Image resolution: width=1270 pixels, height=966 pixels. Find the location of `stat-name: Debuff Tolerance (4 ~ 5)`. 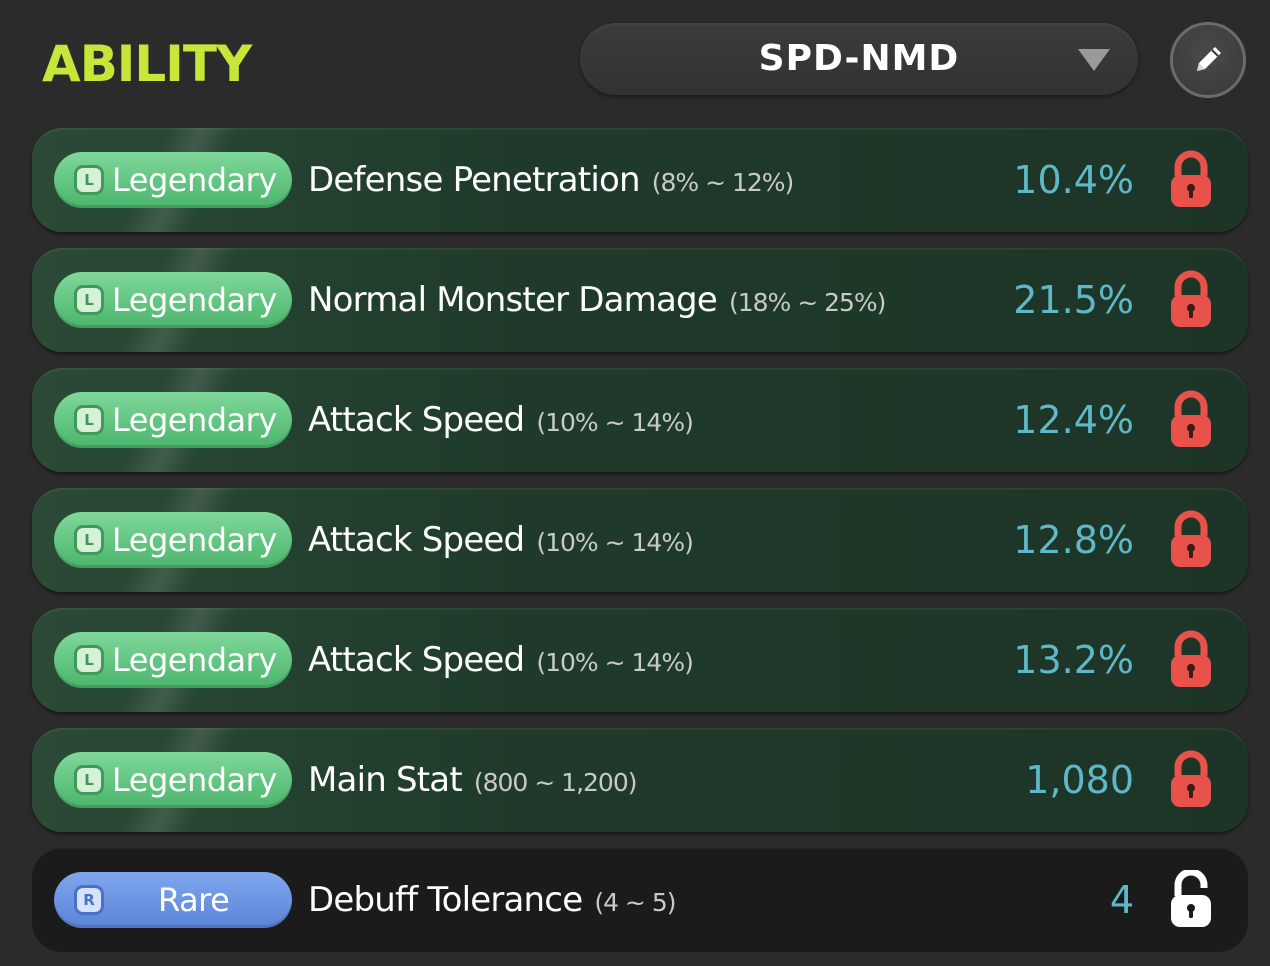

stat-name: Debuff Tolerance (4 ~ 5) is located at coordinates (492, 900).